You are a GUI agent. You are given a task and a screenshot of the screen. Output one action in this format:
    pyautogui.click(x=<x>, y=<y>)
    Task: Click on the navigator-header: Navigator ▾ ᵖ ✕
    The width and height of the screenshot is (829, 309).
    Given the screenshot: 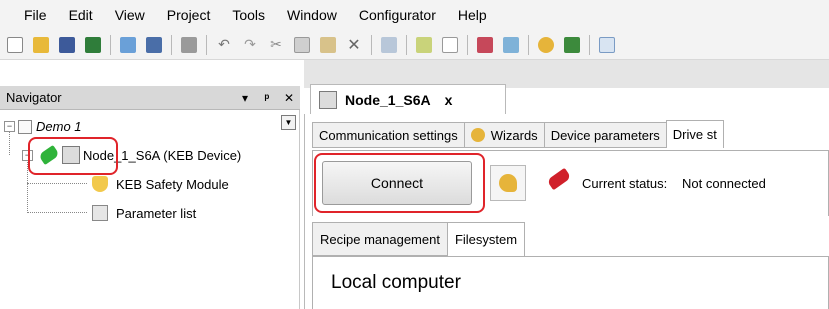 What is the action you would take?
    pyautogui.click(x=150, y=98)
    